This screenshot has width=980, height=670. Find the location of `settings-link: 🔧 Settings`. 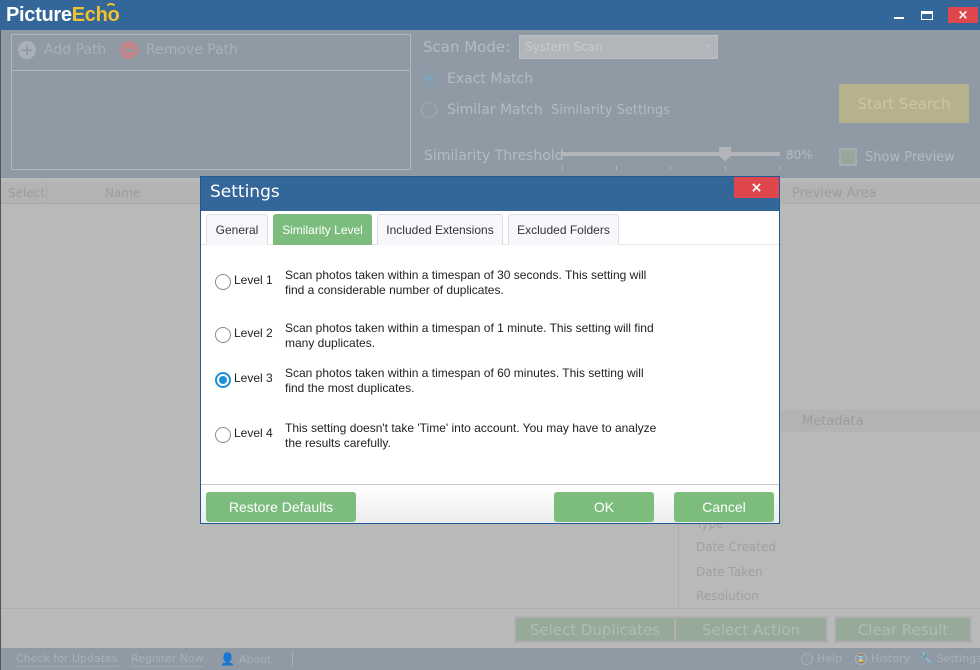

settings-link: 🔧 Settings is located at coordinates (949, 658).